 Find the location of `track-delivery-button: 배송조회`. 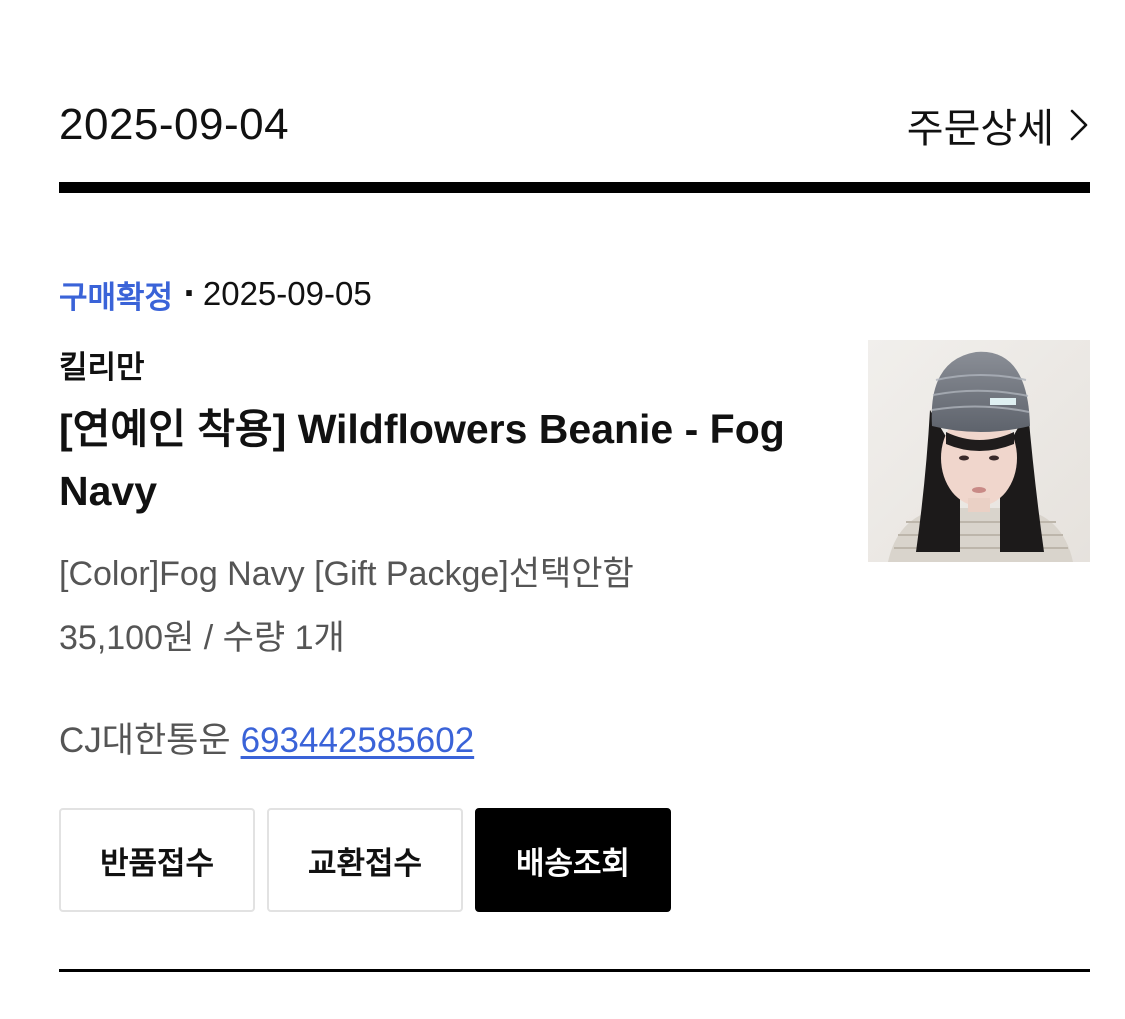

track-delivery-button: 배송조회 is located at coordinates (573, 860).